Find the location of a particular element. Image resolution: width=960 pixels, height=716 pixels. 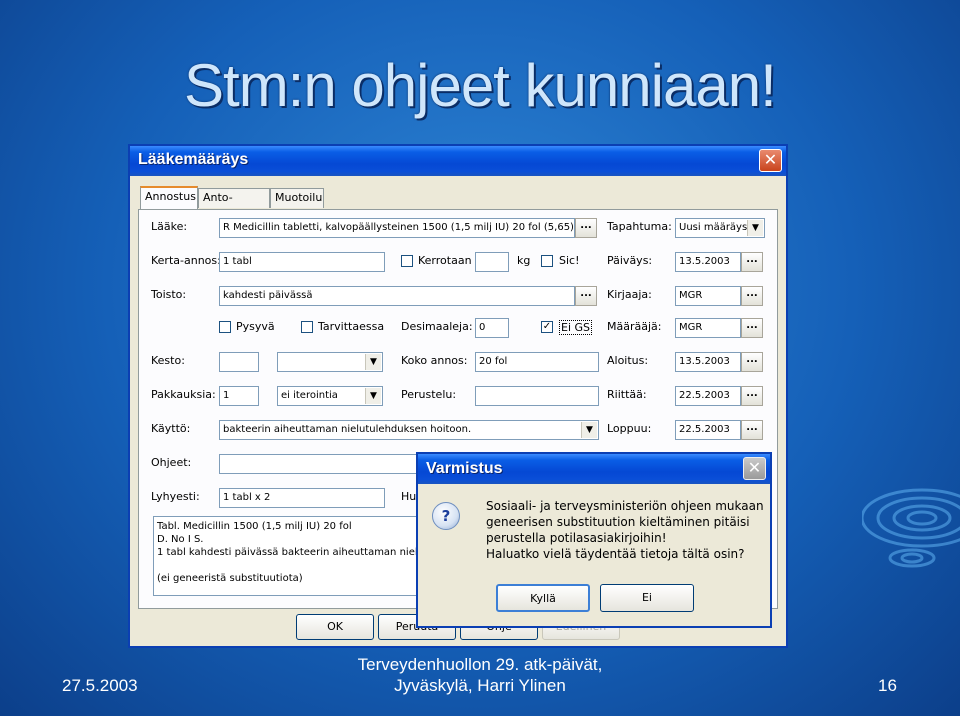

kylla-button: Kyllä is located at coordinates (543, 598).